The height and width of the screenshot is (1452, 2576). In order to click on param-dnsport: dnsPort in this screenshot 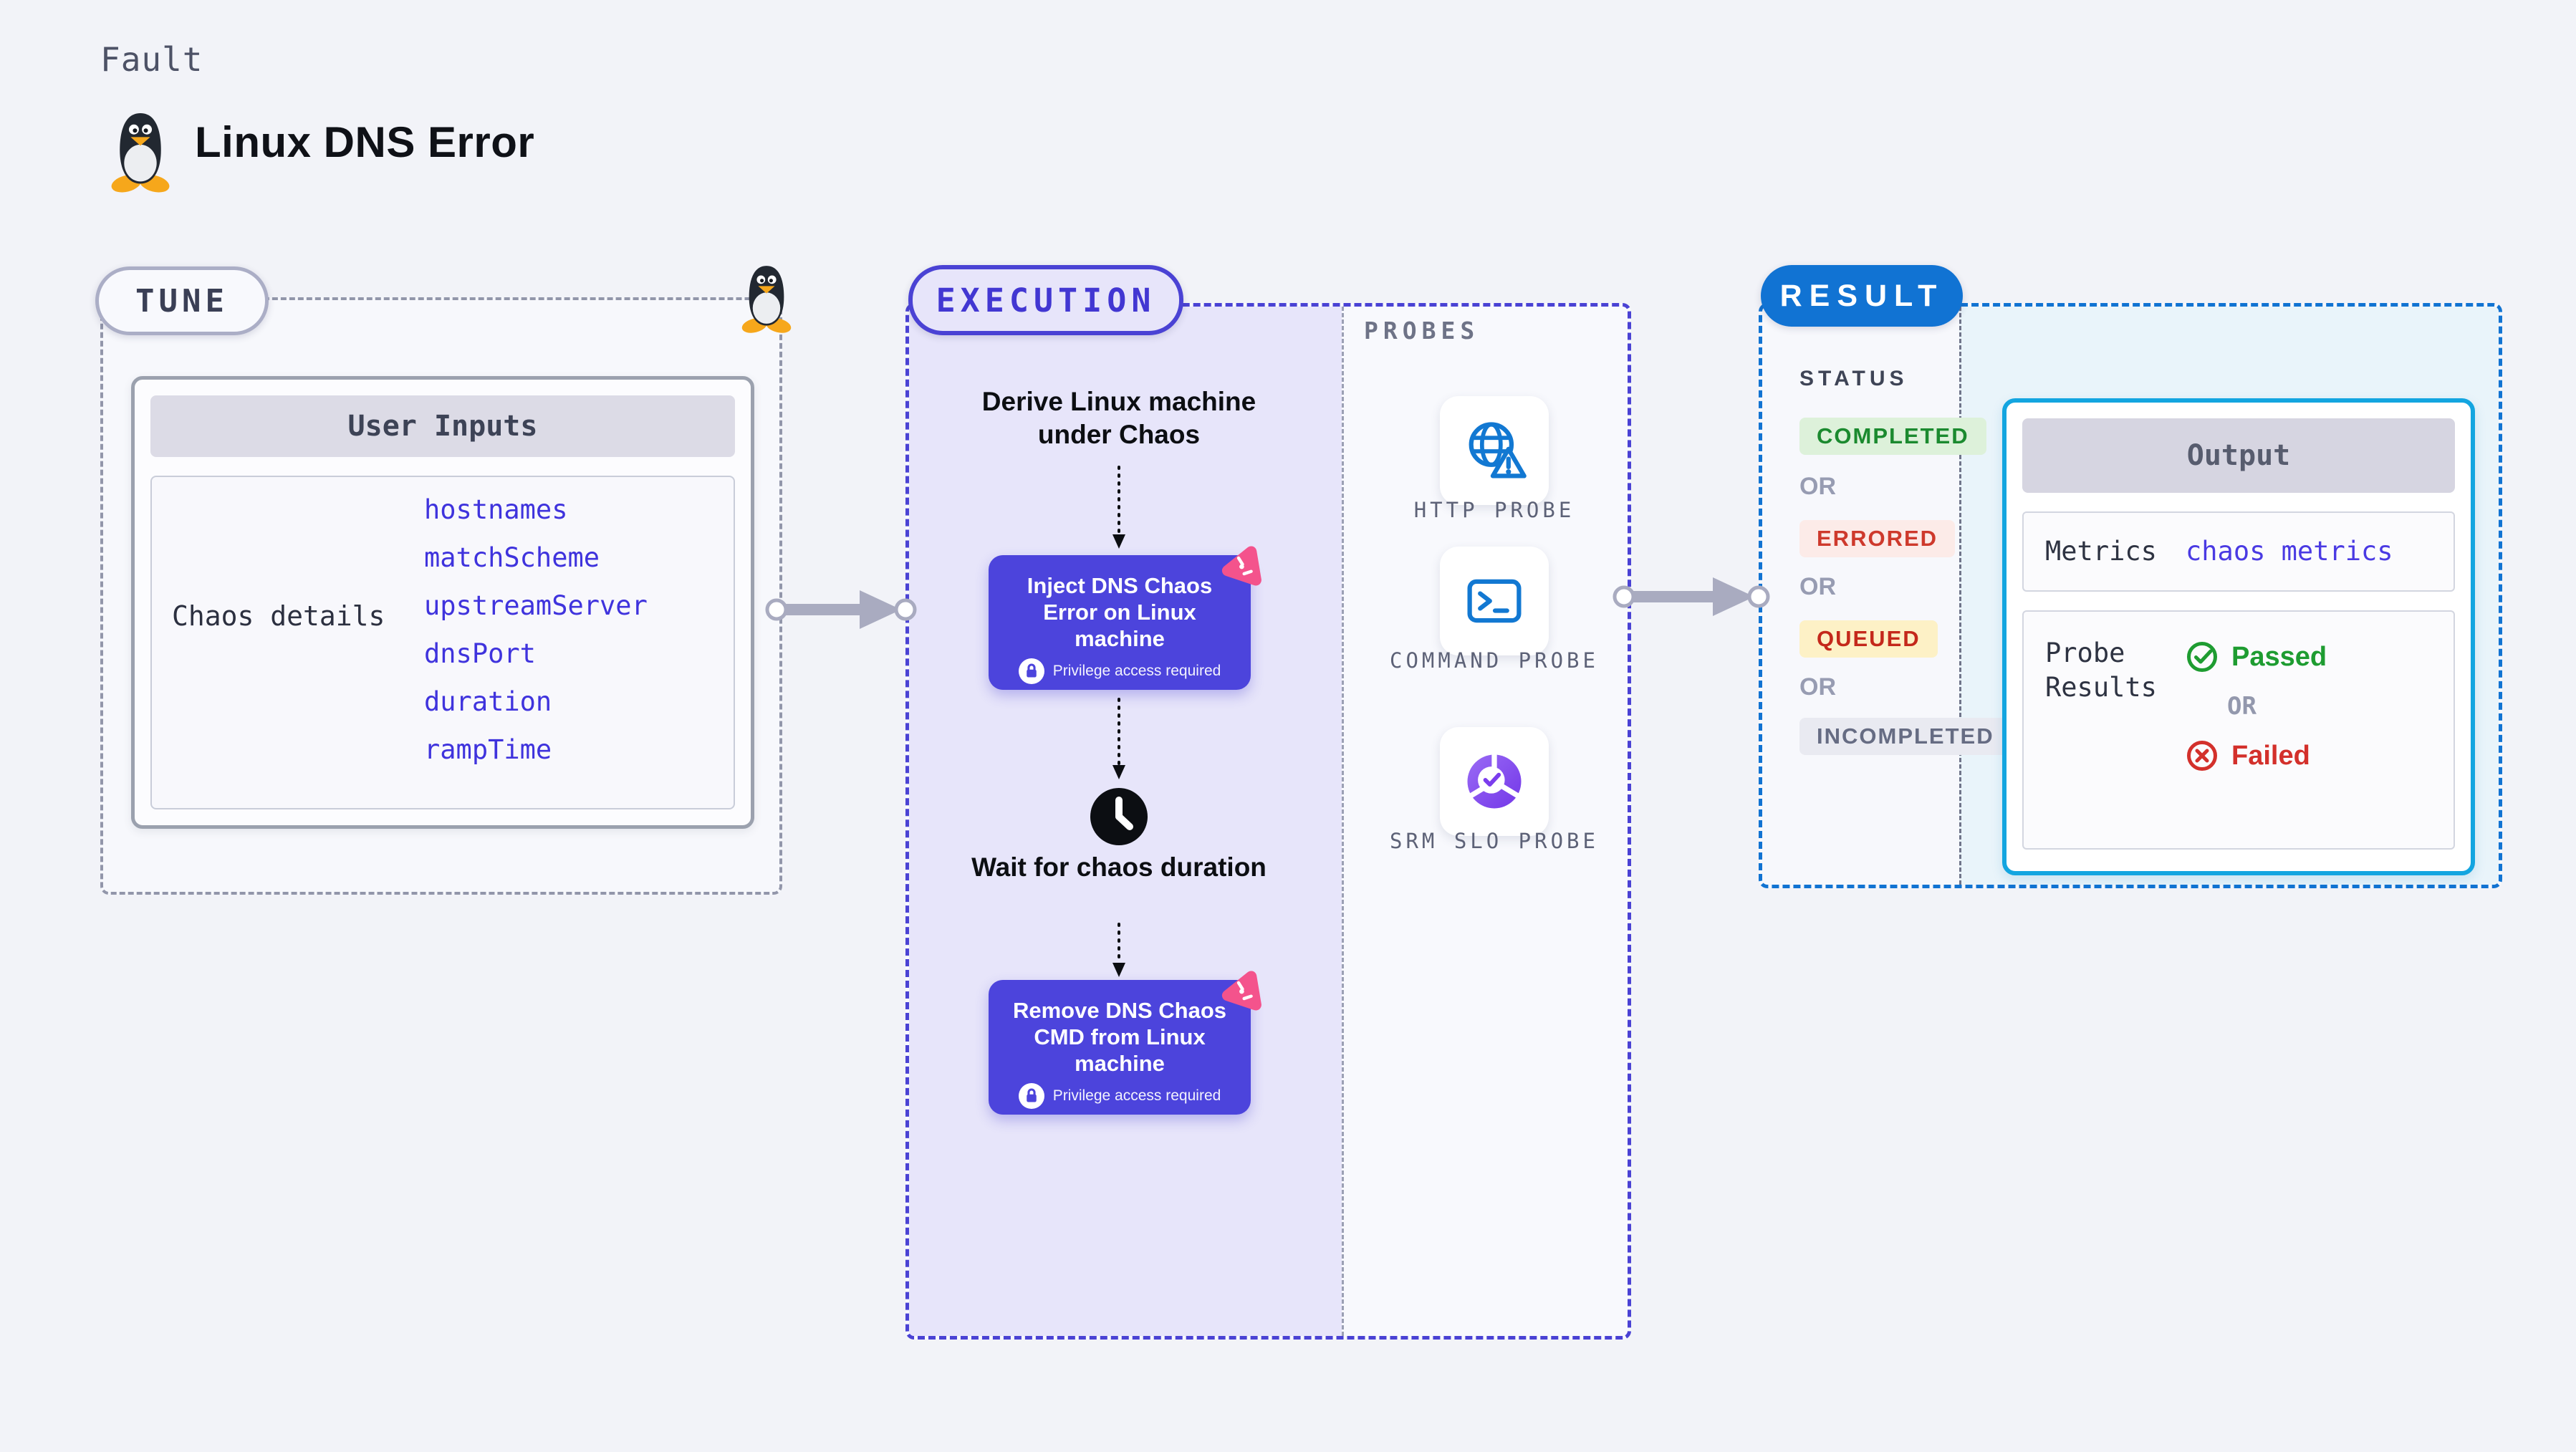, I will do `click(480, 654)`.